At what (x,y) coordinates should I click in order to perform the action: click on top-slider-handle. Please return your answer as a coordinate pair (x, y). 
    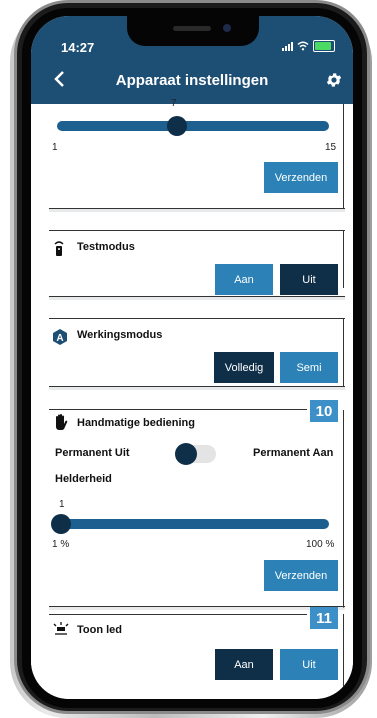
    Looking at the image, I should click on (177, 126).